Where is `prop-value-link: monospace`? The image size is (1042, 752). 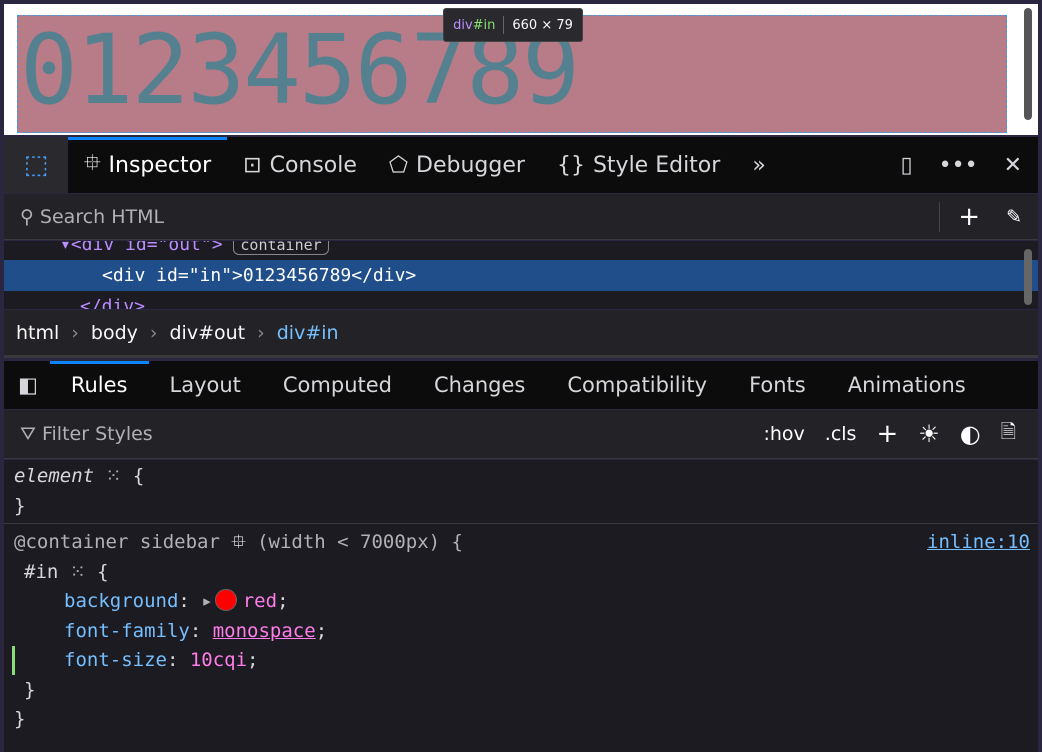
prop-value-link: monospace is located at coordinates (264, 631).